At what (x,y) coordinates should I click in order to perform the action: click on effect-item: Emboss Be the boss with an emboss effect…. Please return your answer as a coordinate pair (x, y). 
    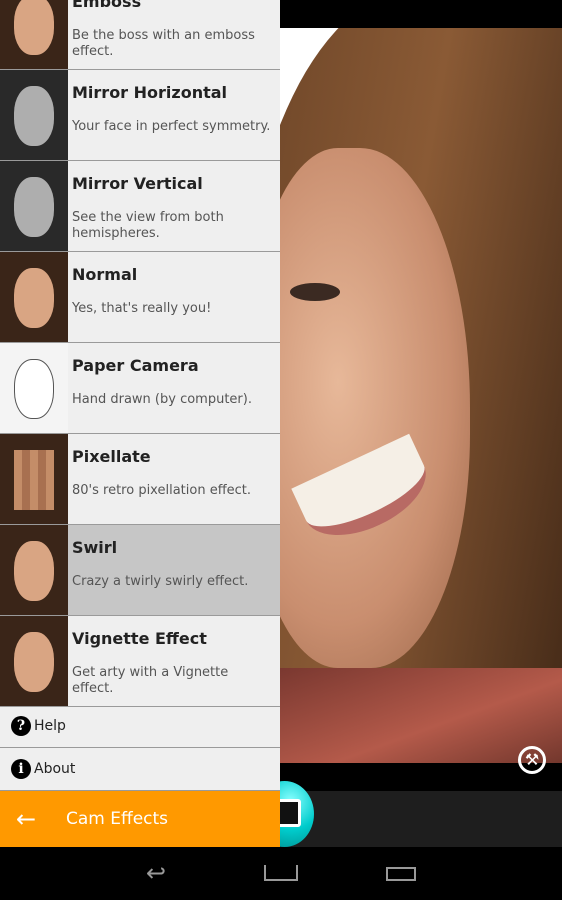
    Looking at the image, I should click on (140, 35).